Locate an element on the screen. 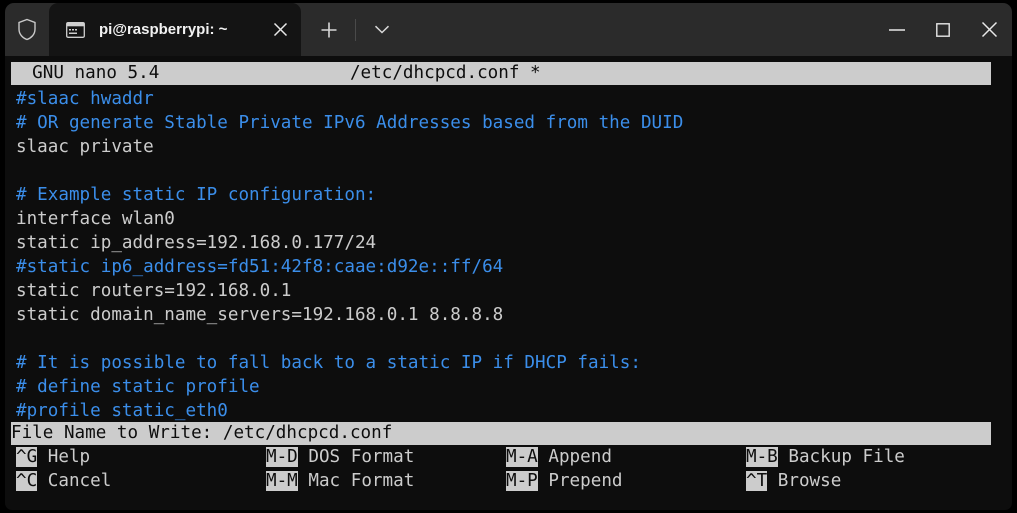 The height and width of the screenshot is (513, 1017). editor-line: #slaac hwaddr is located at coordinates (85, 99).